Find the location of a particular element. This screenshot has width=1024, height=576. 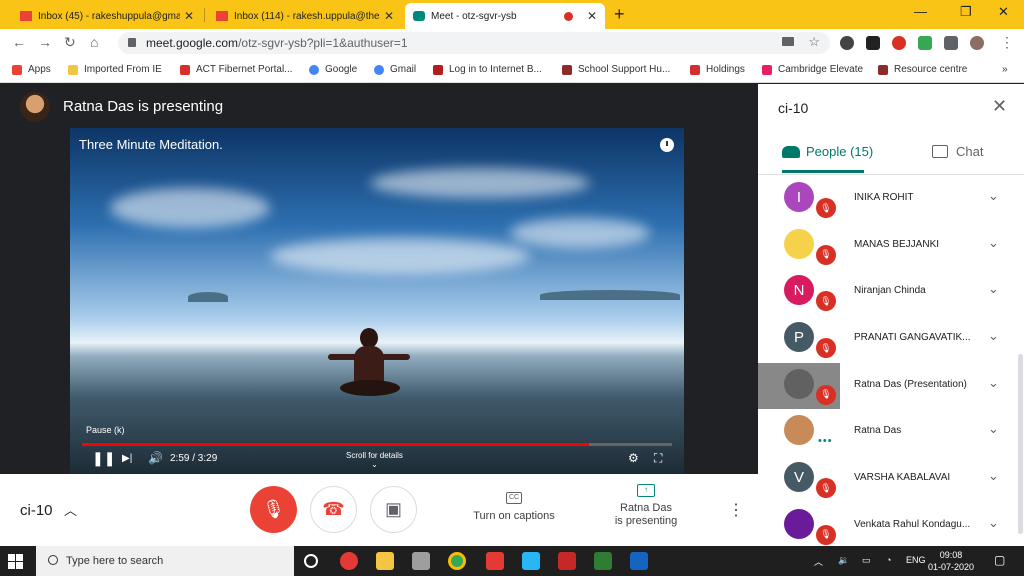

participant-avatar-box: 🎙 is located at coordinates (799, 386).